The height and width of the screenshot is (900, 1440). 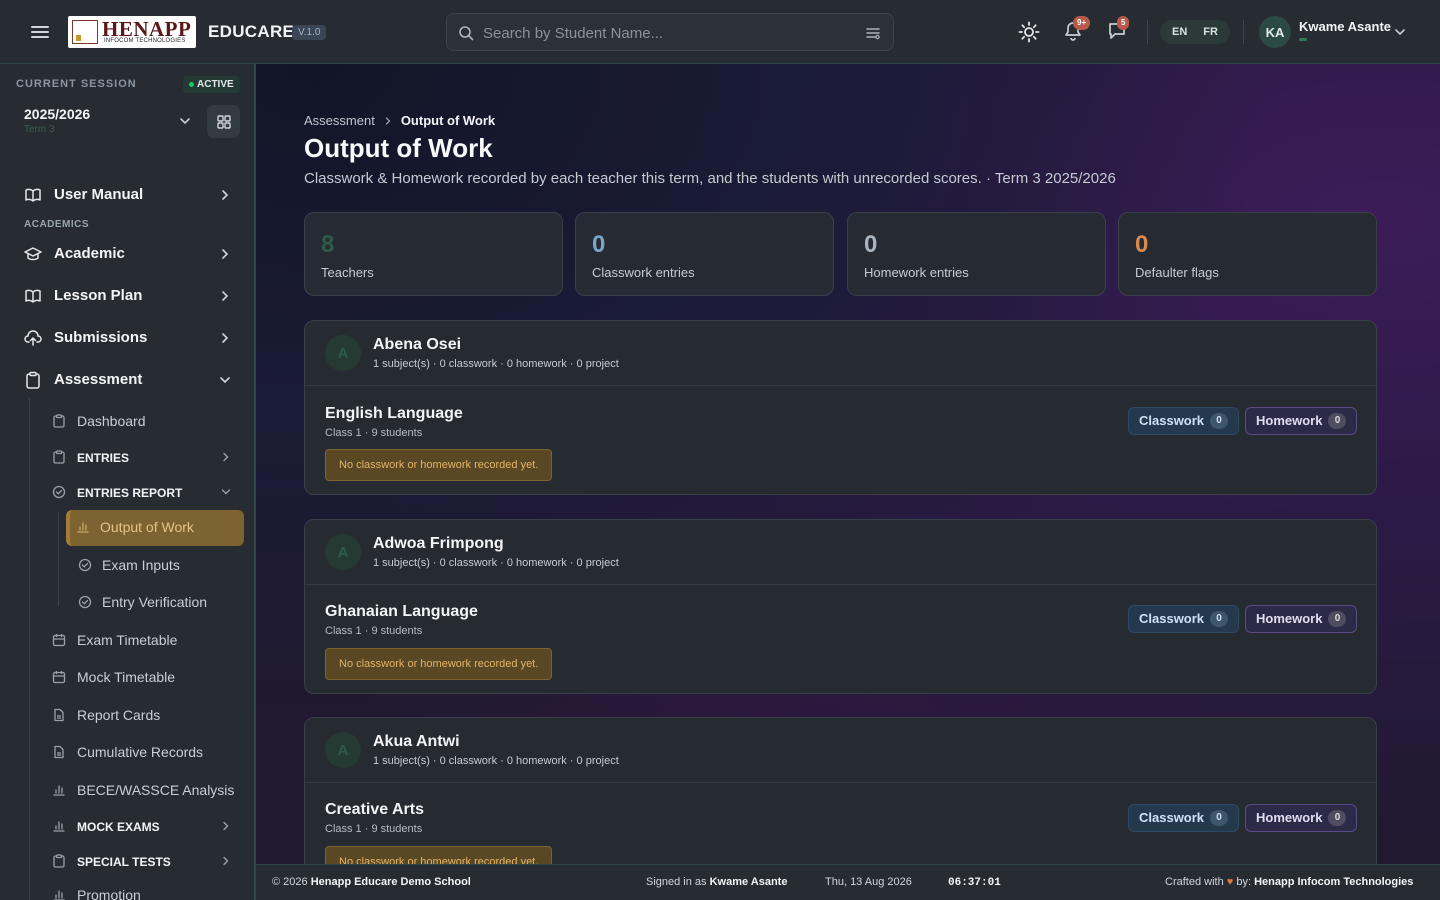 What do you see at coordinates (118, 827) in the screenshot?
I see `sidebar-item-label: MOCK EXAMS` at bounding box center [118, 827].